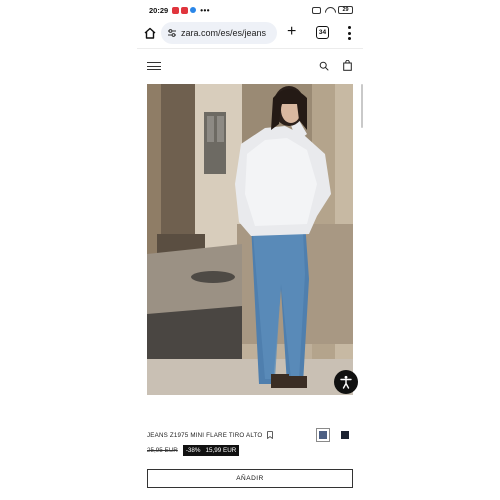 This screenshot has height=500, width=500. I want to click on new-tab-button: +, so click(291, 32).